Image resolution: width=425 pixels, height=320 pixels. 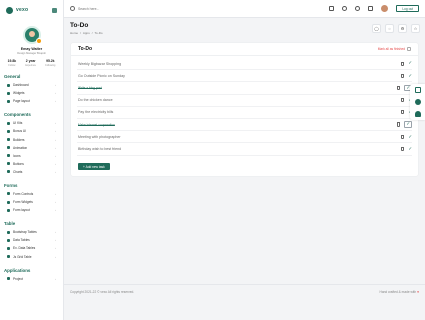 I want to click on sidebar-item-bonus-ui: Bonus UI ›, so click(x=31, y=131).